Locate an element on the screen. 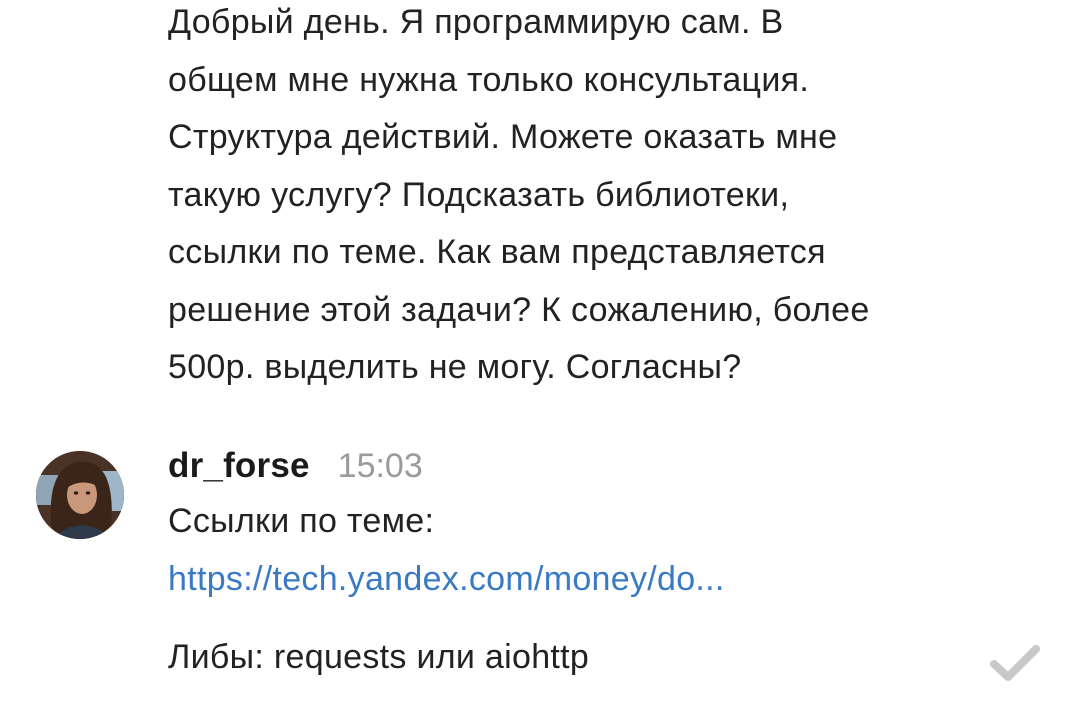  avatar is located at coordinates (80, 495).